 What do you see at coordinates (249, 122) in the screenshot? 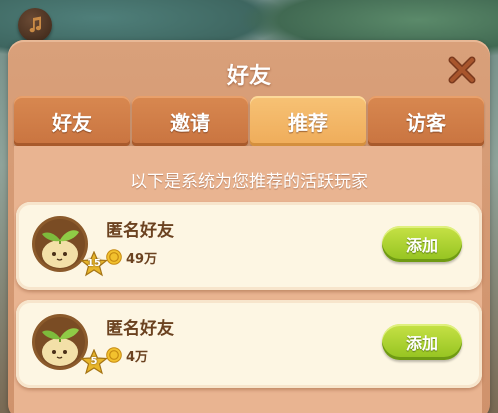
I see `tab-bar: 好友 邀请 推荐 访客` at bounding box center [249, 122].